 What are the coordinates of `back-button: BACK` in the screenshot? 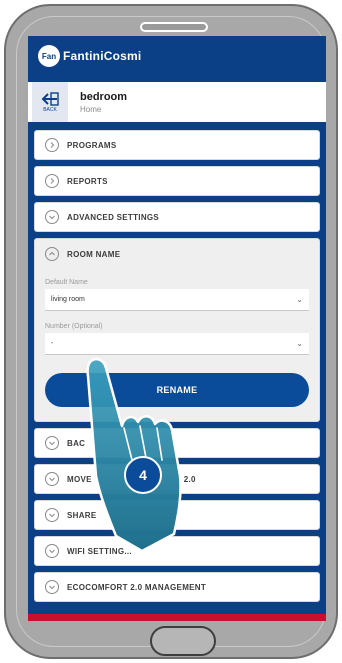 It's located at (50, 102).